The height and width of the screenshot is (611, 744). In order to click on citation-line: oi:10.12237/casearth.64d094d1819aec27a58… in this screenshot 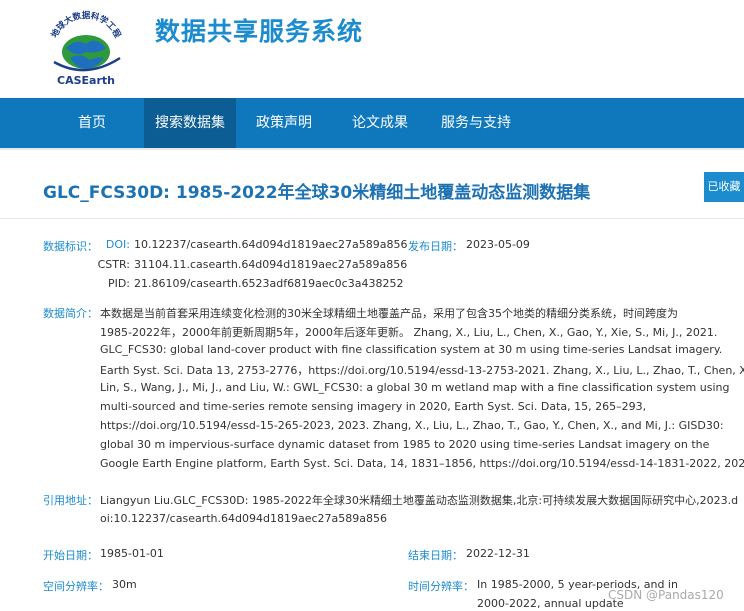, I will do `click(243, 518)`.